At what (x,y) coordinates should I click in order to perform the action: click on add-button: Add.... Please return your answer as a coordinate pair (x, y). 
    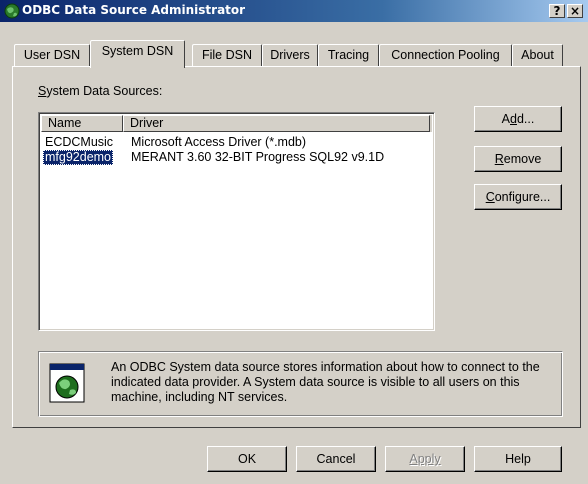
    Looking at the image, I should click on (518, 119).